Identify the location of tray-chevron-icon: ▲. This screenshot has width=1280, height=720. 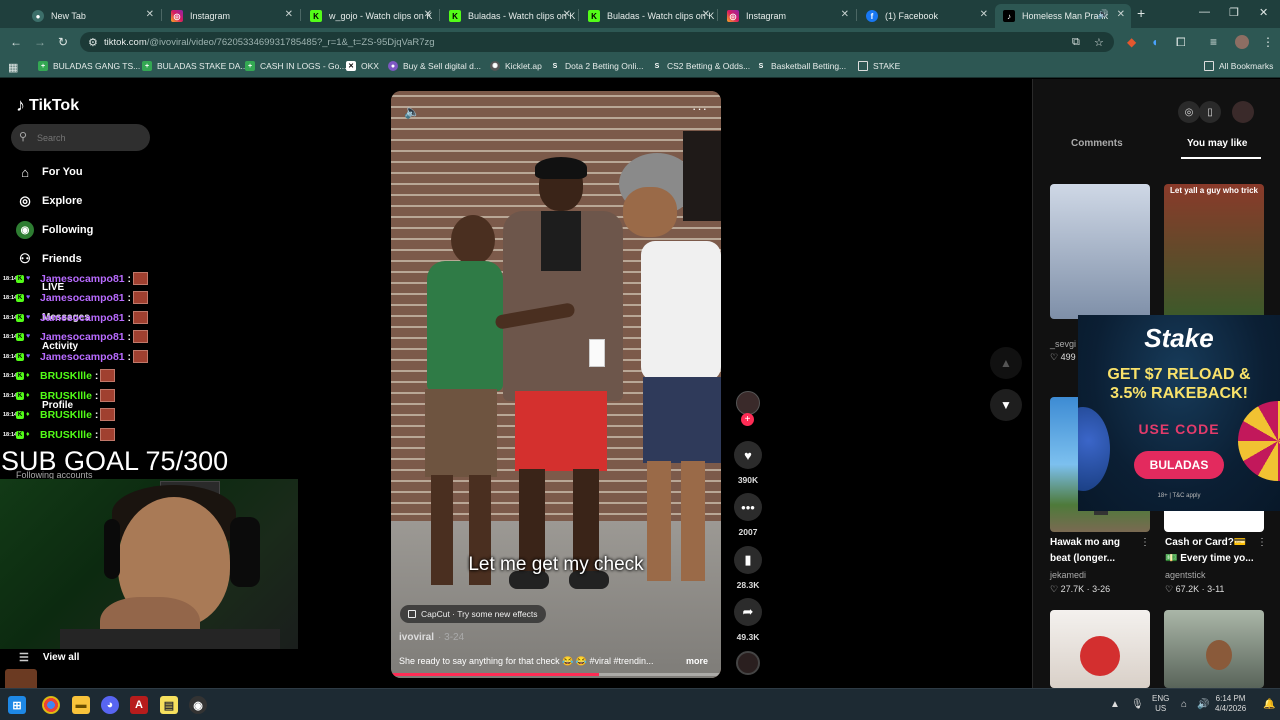
(1115, 704).